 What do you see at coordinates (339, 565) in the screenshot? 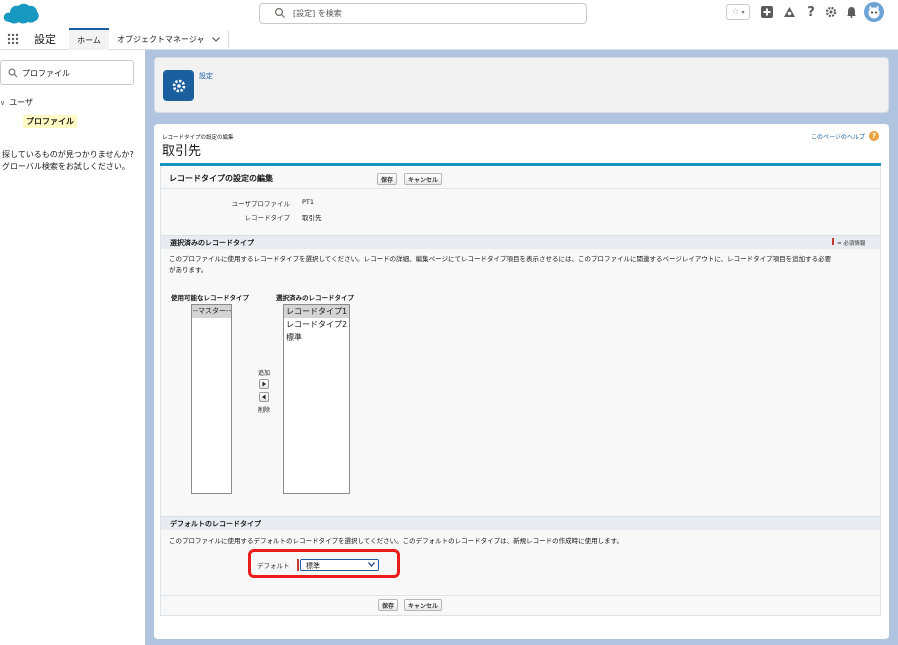
I see `default-record-type-select: 標準` at bounding box center [339, 565].